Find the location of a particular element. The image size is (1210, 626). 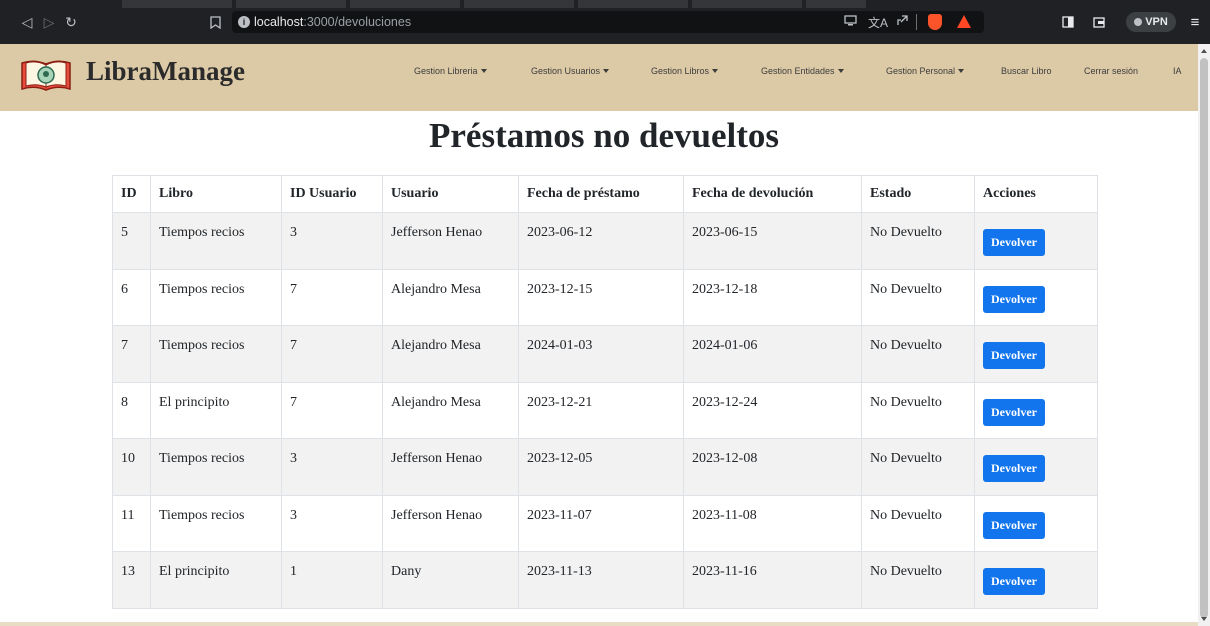

brave-shields-icon is located at coordinates (935, 22).